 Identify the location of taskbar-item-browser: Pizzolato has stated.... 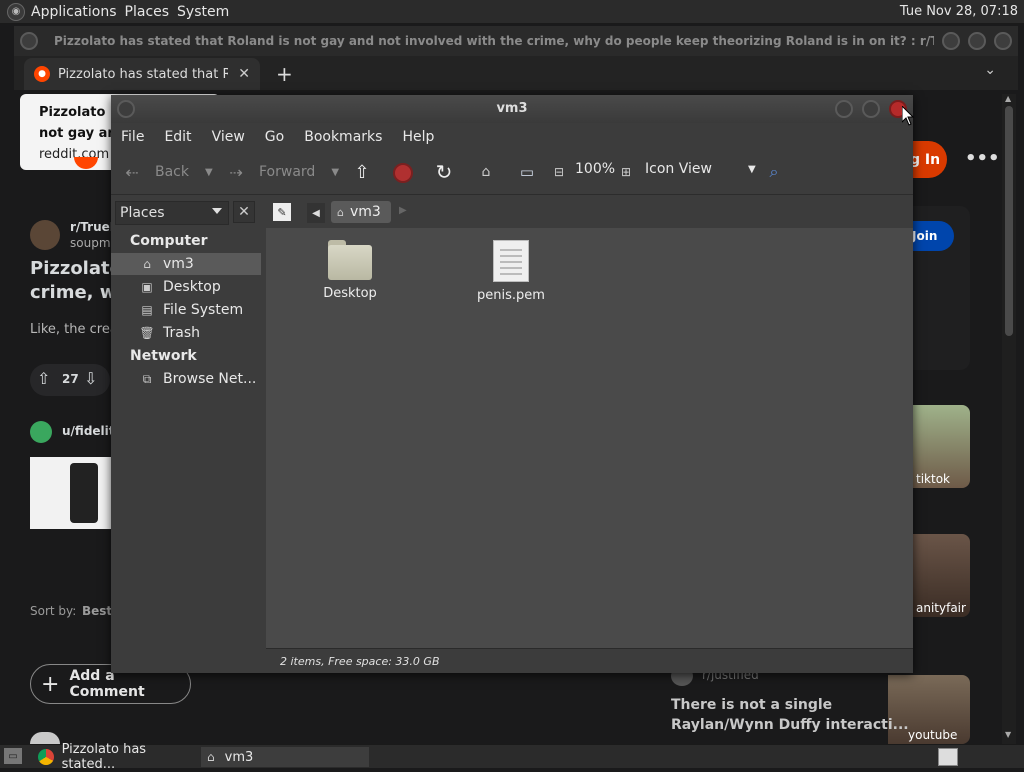
(116, 757).